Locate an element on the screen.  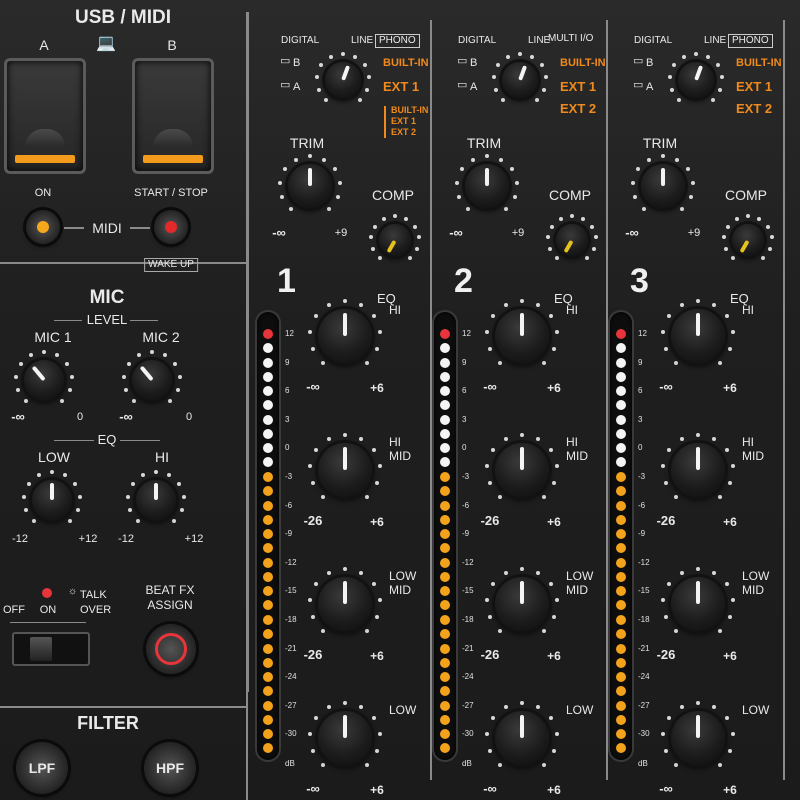
ch1-eq-low-knob-tick is located at coordinates (374, 718).